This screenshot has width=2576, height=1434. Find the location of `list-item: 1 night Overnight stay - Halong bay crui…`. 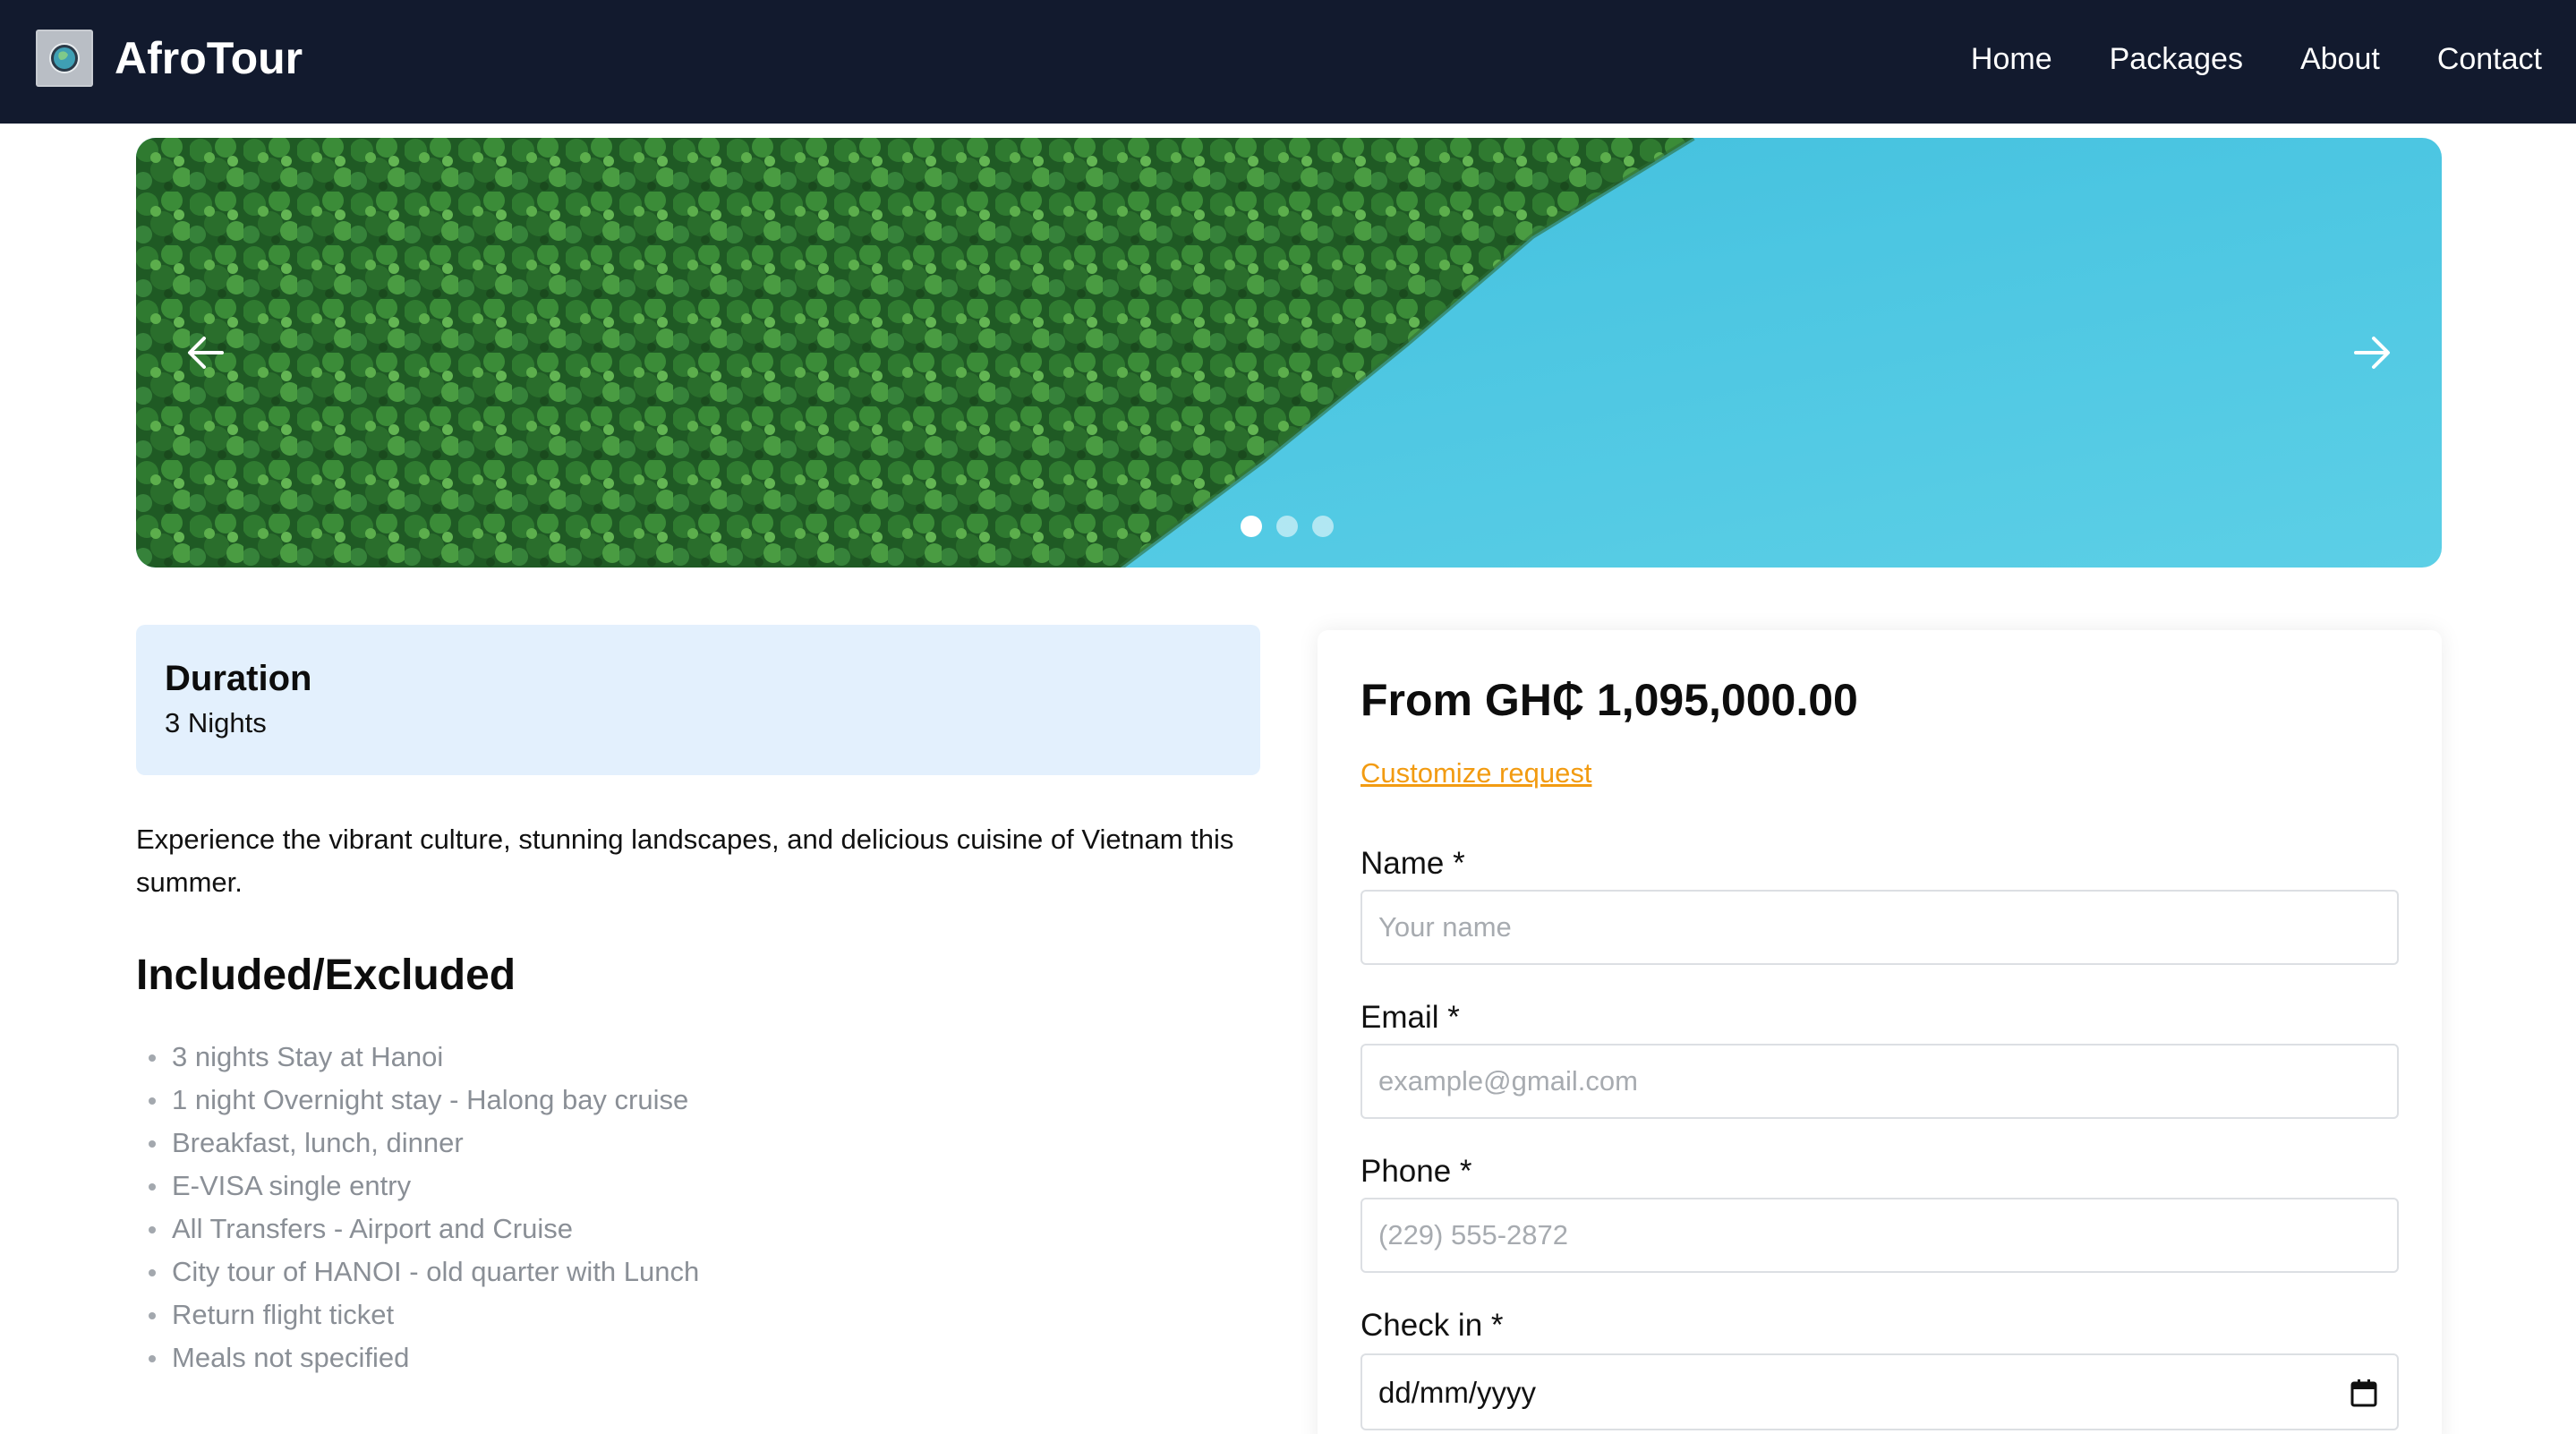

list-item: 1 night Overnight stay - Halong bay crui… is located at coordinates (424, 1100).